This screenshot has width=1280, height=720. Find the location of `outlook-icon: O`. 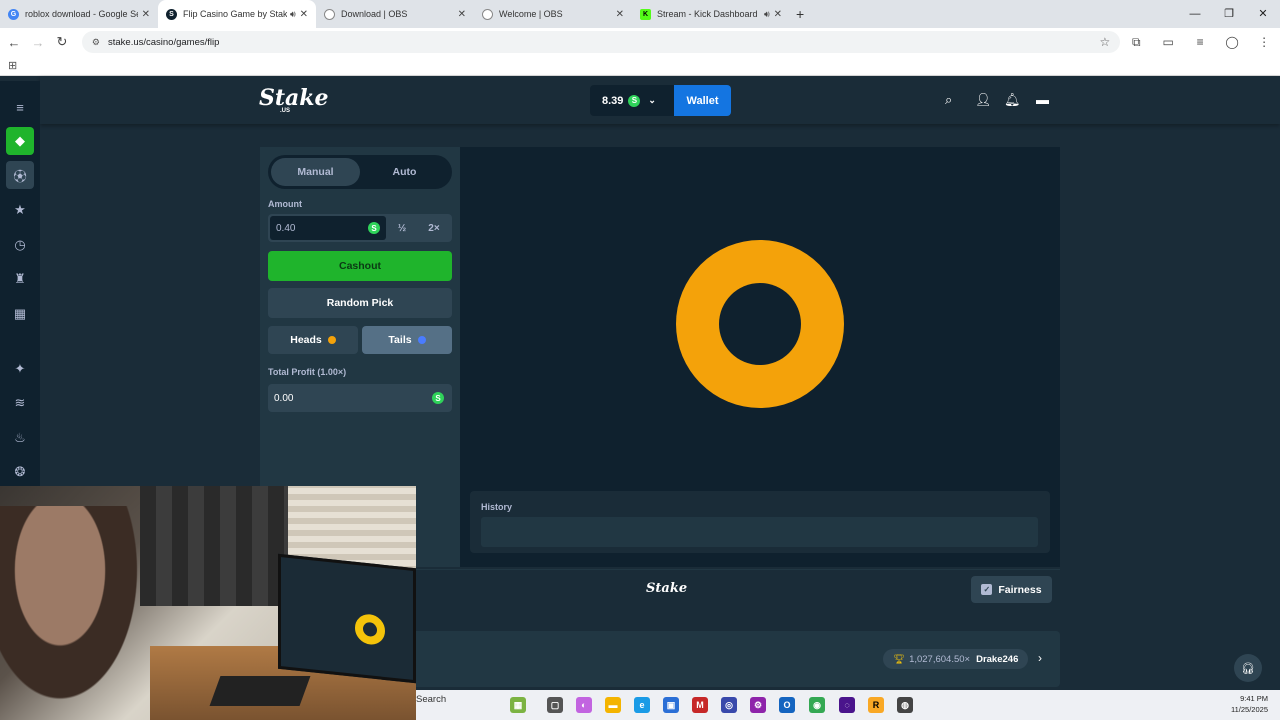

outlook-icon: O is located at coordinates (787, 705).